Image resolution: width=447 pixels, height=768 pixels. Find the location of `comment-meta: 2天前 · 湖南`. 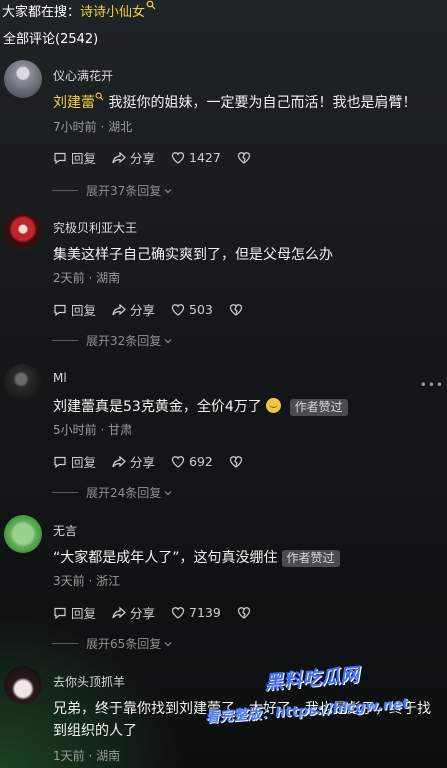

comment-meta: 2天前 · 湖南 is located at coordinates (87, 278).